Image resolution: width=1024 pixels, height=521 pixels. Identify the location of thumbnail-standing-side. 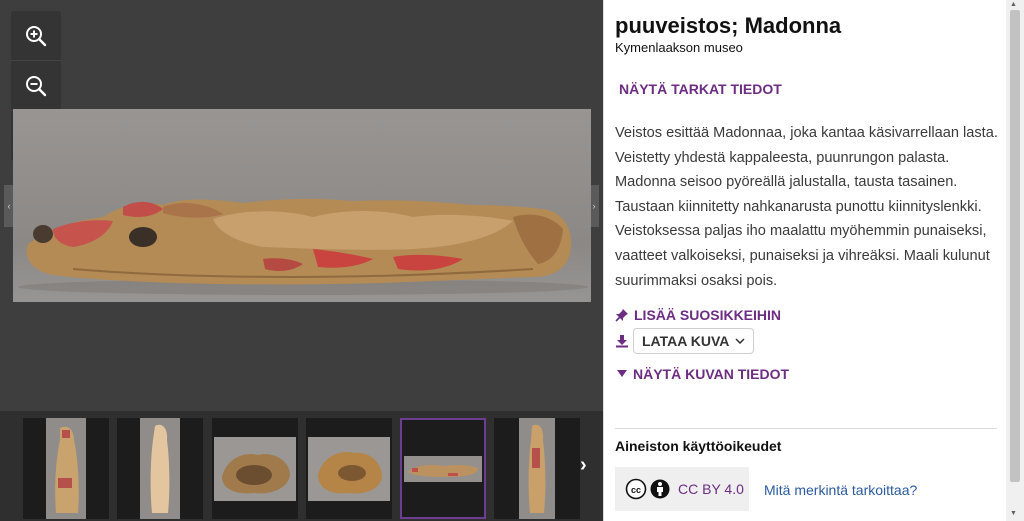
(537, 468).